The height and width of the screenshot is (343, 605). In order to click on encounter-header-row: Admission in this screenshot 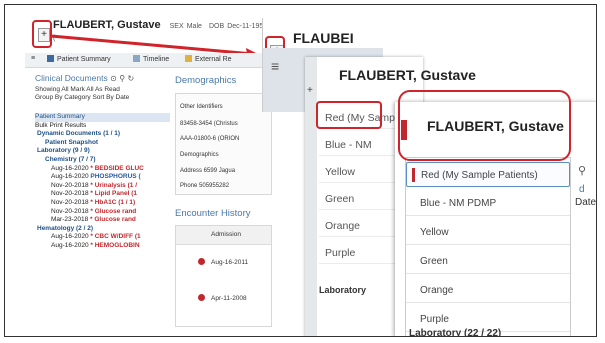, I will do `click(223, 235)`.